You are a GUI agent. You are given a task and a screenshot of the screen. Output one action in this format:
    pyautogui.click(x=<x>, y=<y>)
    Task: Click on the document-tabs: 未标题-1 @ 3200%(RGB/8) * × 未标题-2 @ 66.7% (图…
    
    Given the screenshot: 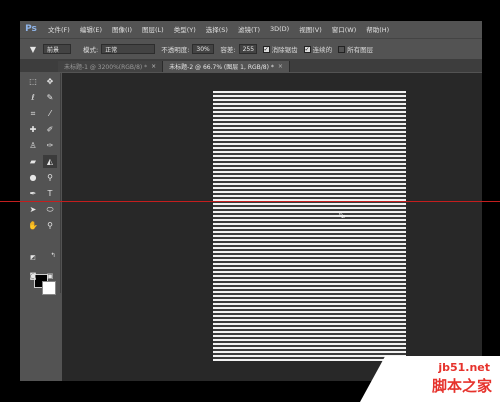 What is the action you would take?
    pyautogui.click(x=251, y=65)
    